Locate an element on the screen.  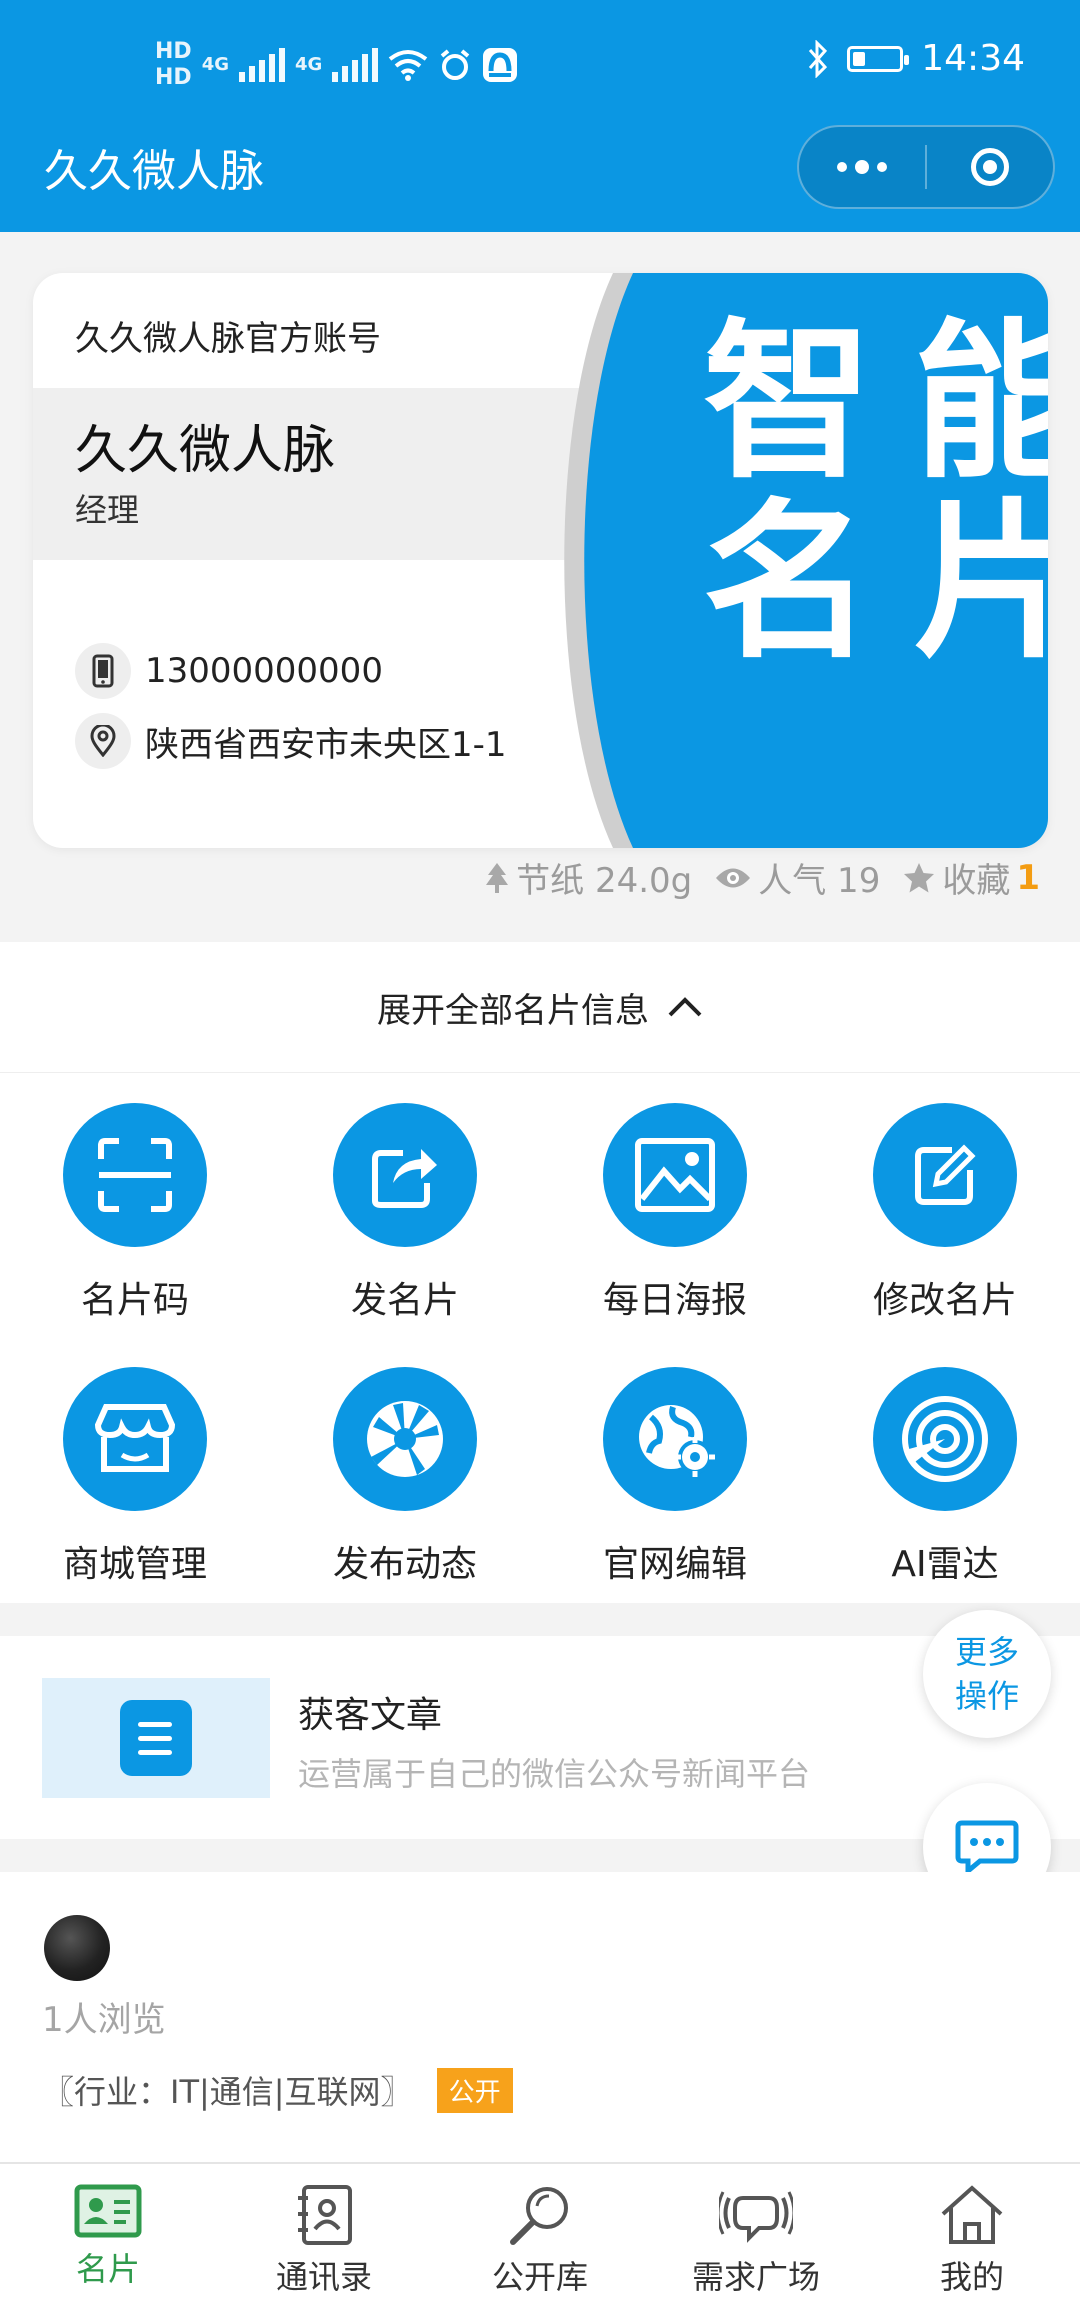
eye-icon is located at coordinates (733, 877).